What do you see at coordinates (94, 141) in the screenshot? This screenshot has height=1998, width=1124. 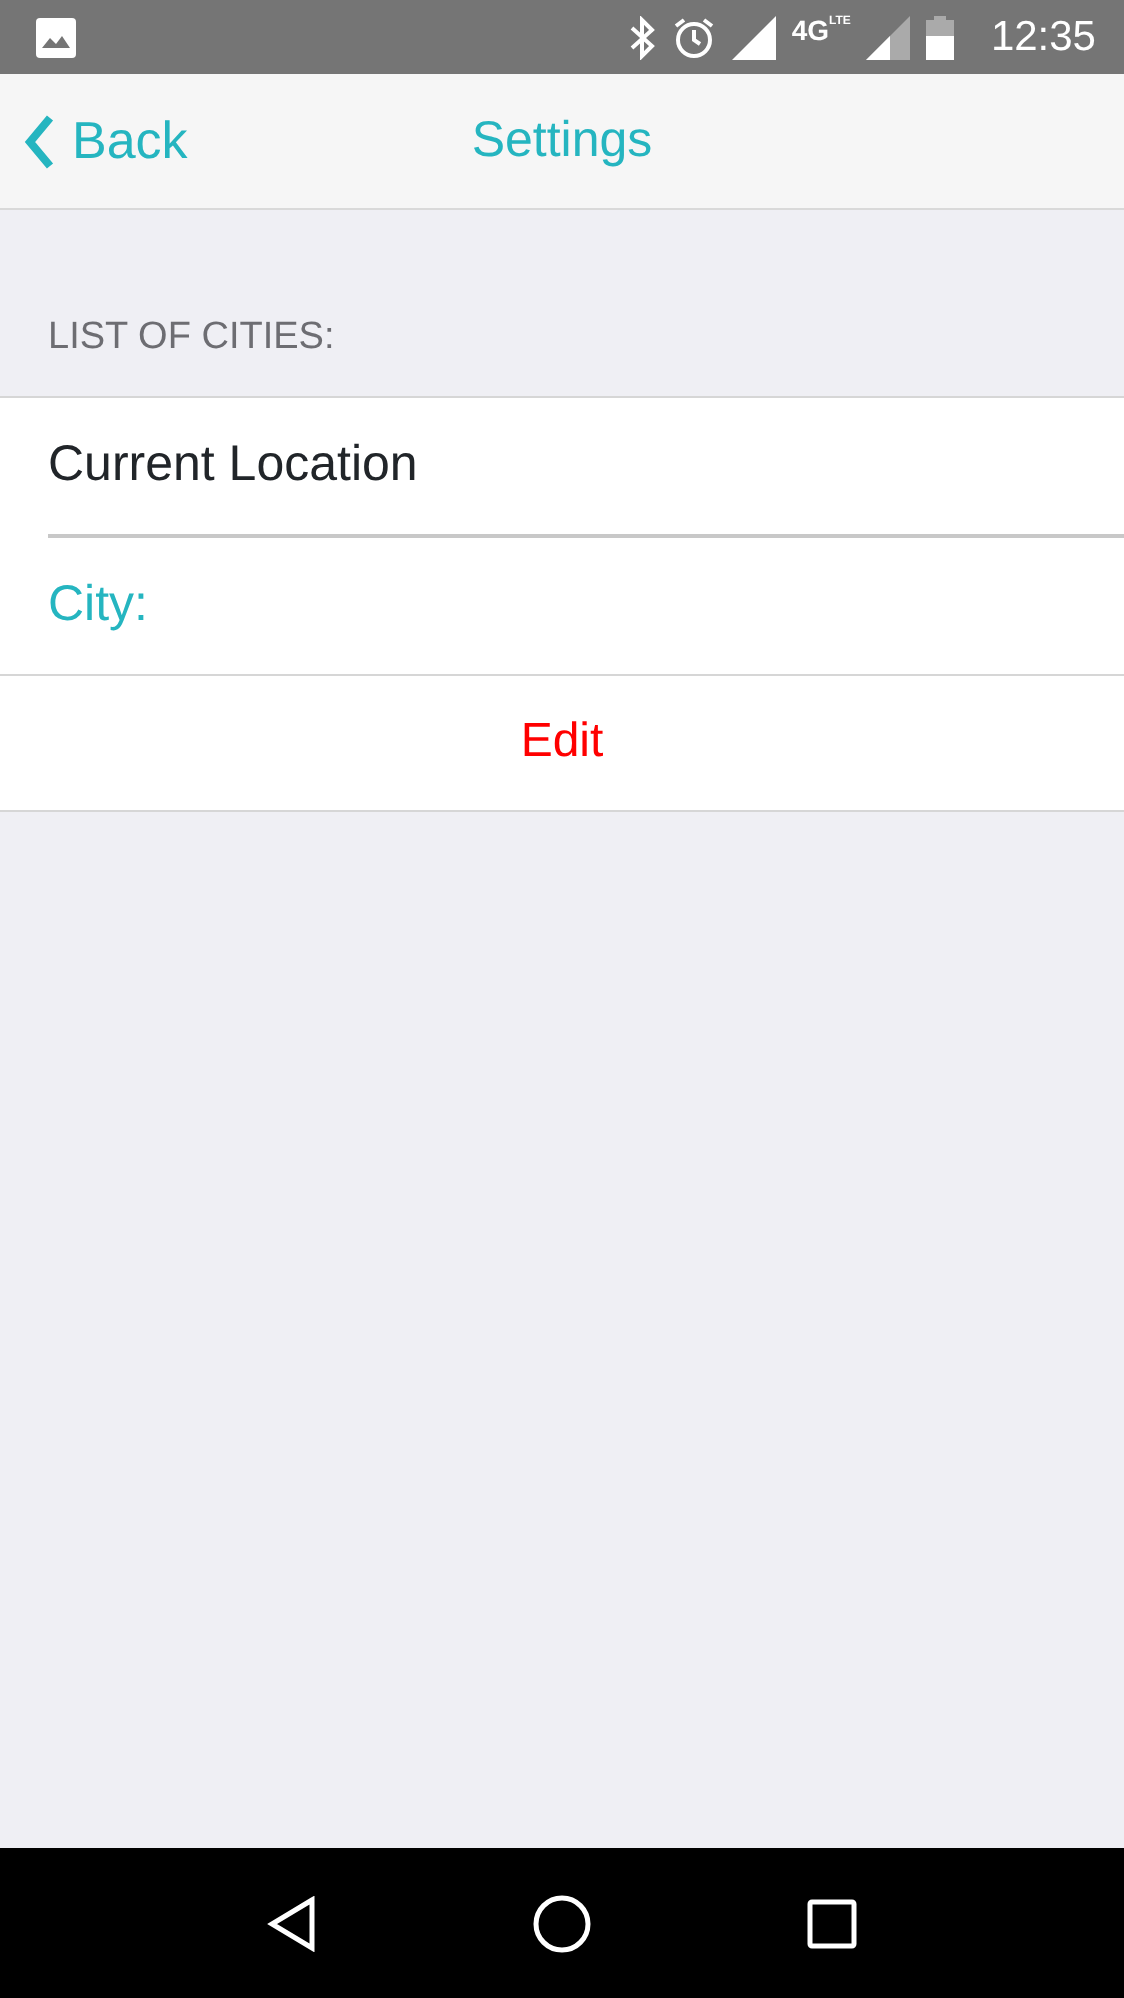 I see `back-button: Back` at bounding box center [94, 141].